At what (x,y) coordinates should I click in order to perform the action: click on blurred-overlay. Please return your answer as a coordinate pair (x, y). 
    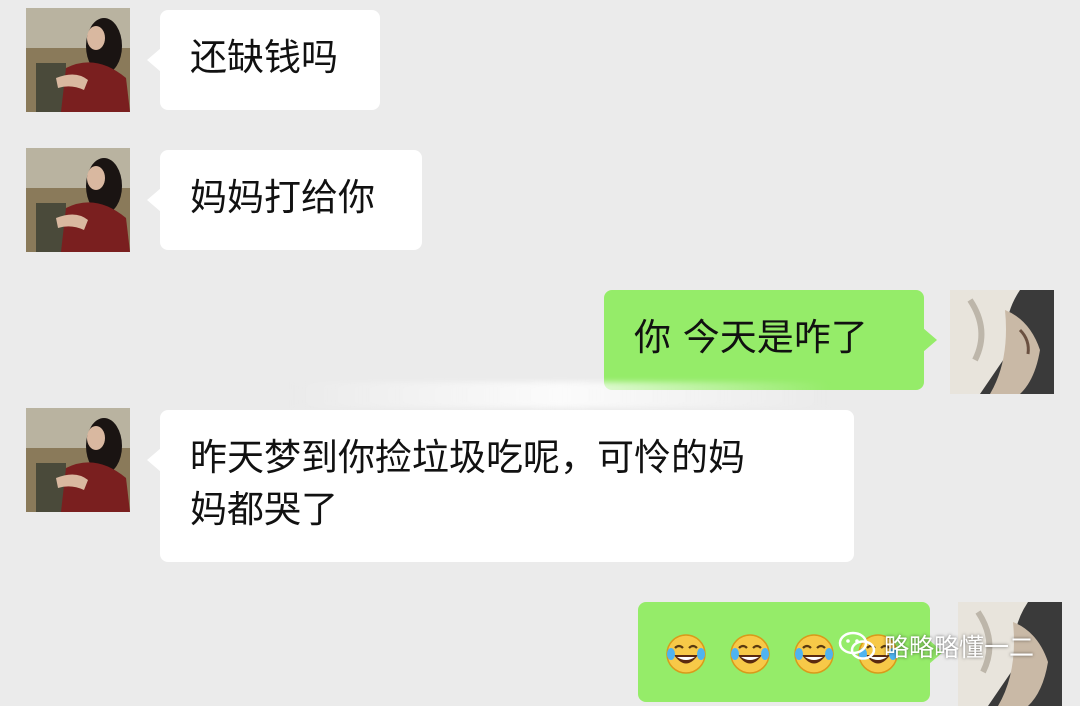
    Looking at the image, I should click on (560, 395).